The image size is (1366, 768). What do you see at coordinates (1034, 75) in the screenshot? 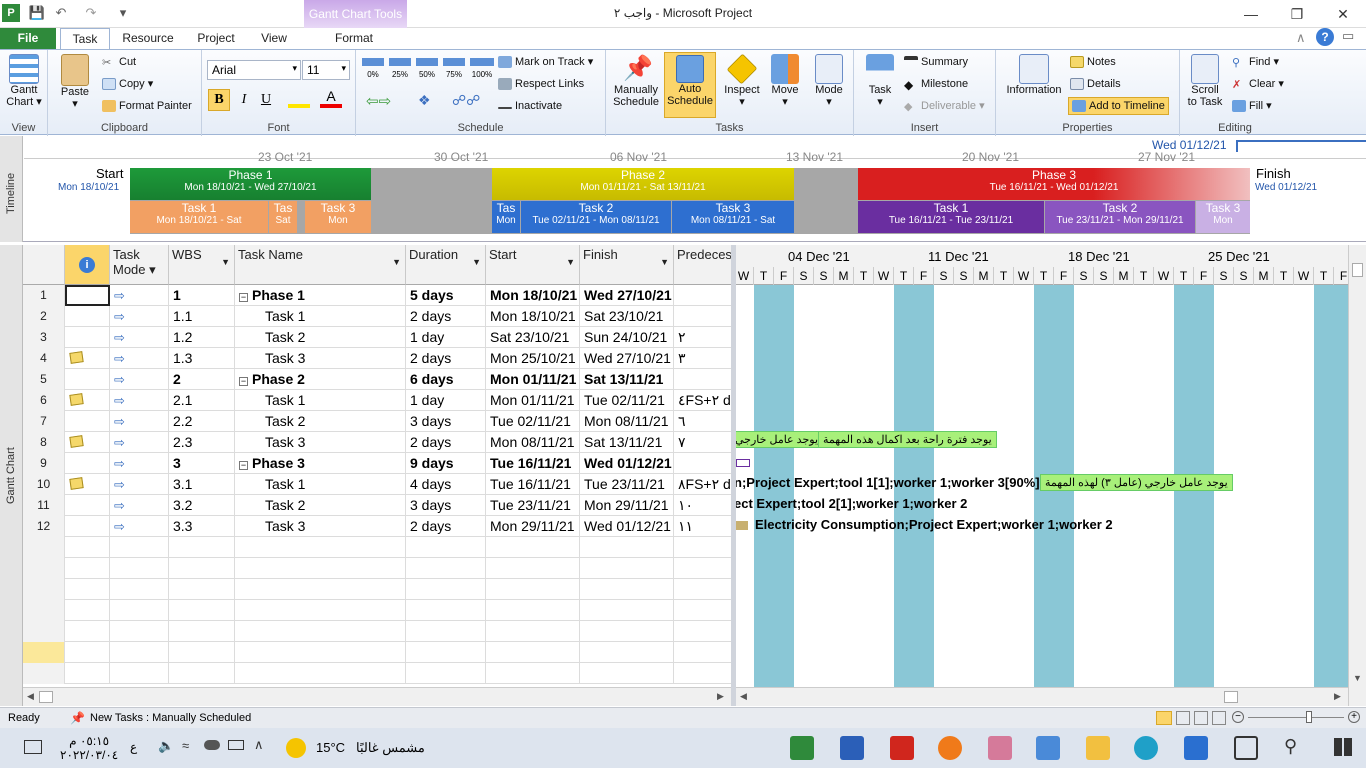
I see `information-button: Information` at bounding box center [1034, 75].